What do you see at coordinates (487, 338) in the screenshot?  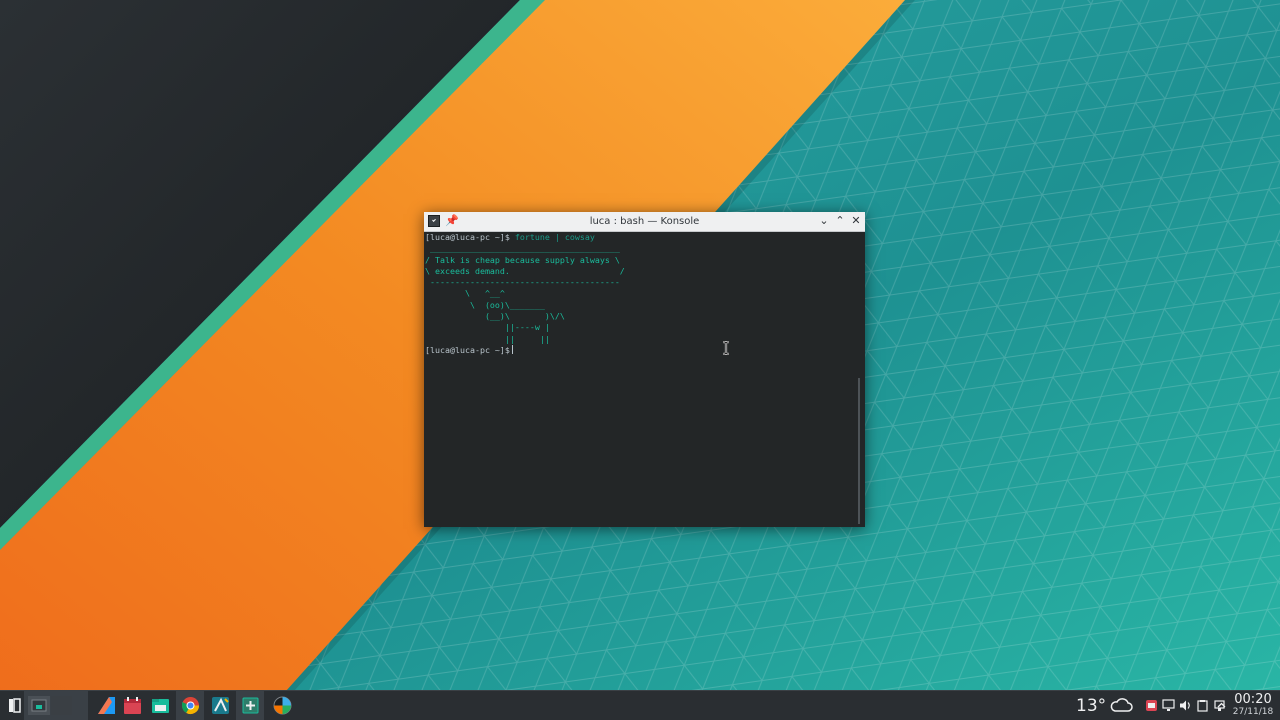 I see `cowsay-line: || ||` at bounding box center [487, 338].